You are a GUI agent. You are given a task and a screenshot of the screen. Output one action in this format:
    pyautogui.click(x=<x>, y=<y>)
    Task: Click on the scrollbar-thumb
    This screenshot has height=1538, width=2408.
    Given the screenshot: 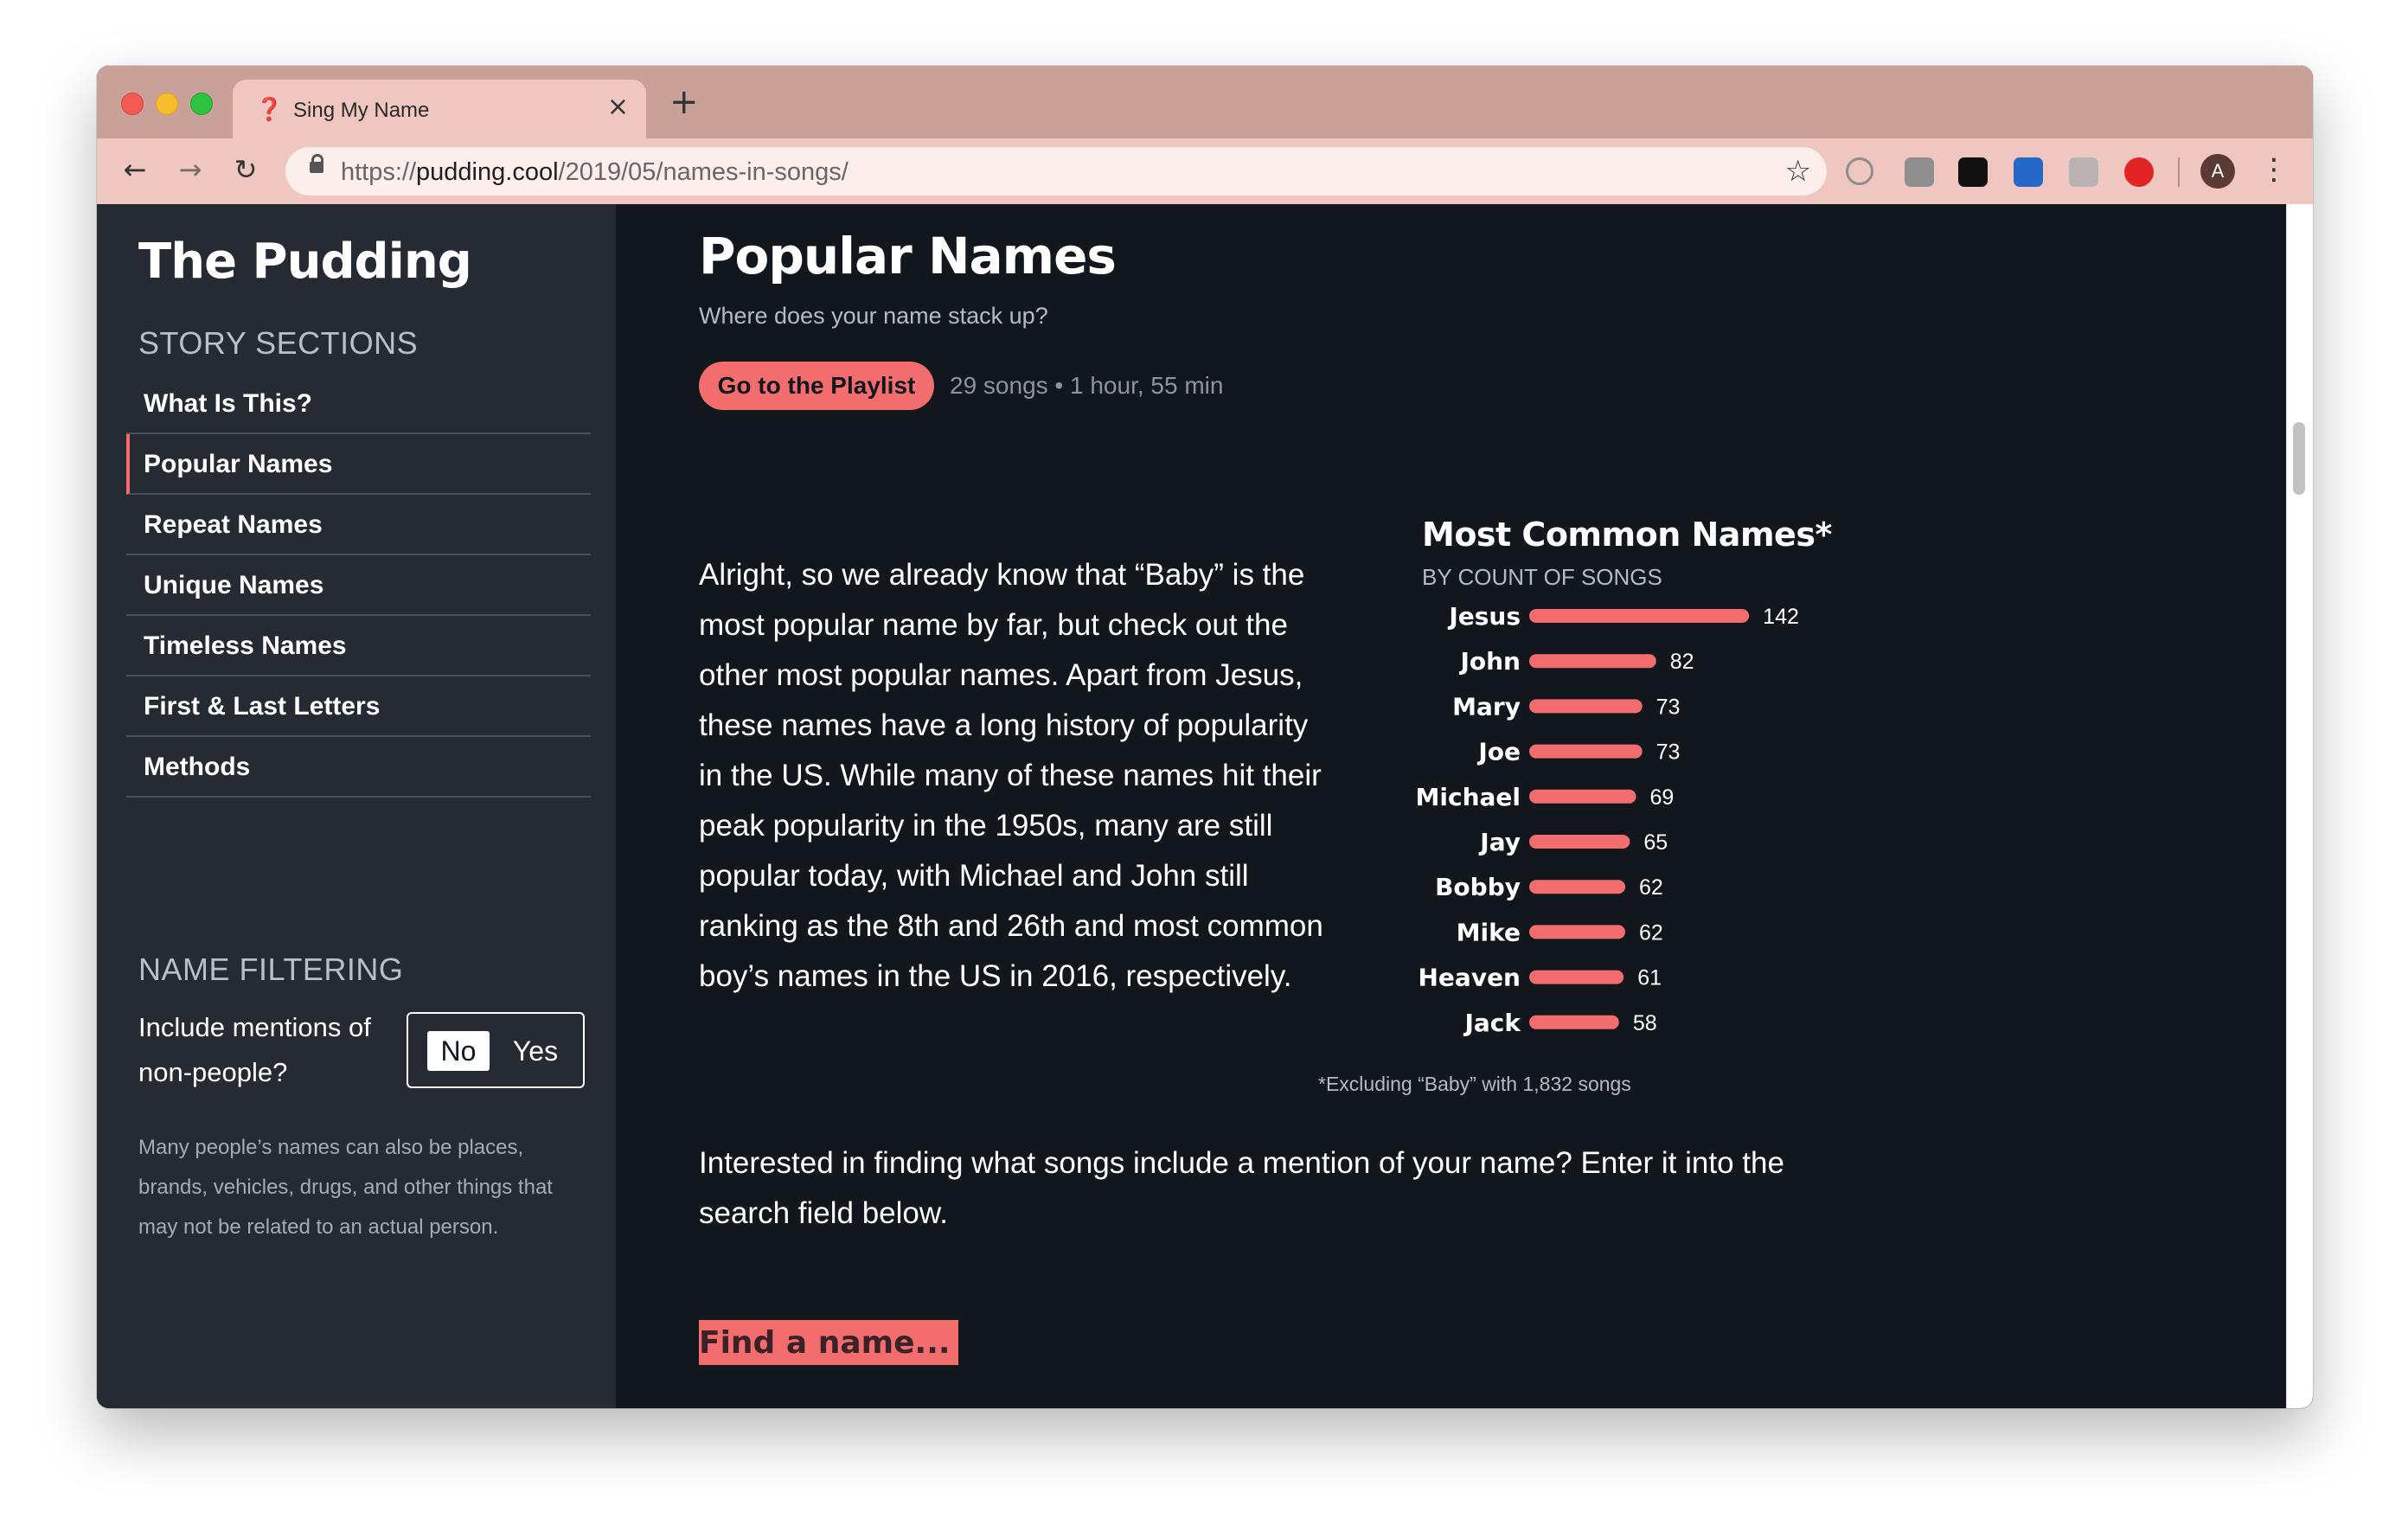 What is the action you would take?
    pyautogui.click(x=2299, y=459)
    